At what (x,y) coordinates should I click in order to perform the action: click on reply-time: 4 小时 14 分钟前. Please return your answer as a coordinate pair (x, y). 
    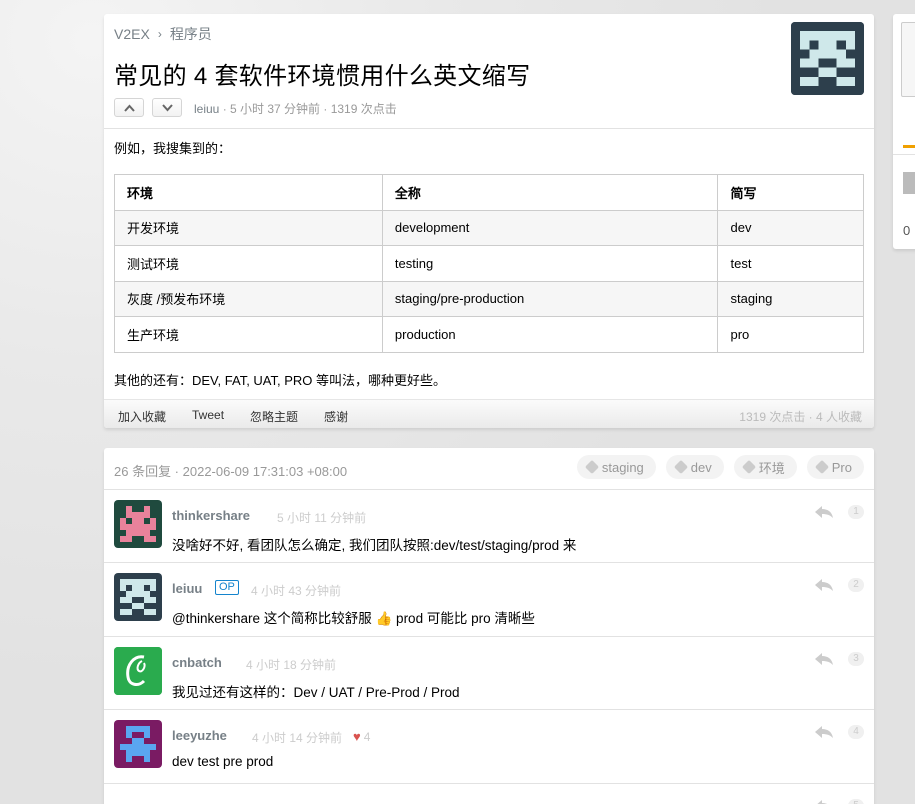
    Looking at the image, I should click on (297, 738).